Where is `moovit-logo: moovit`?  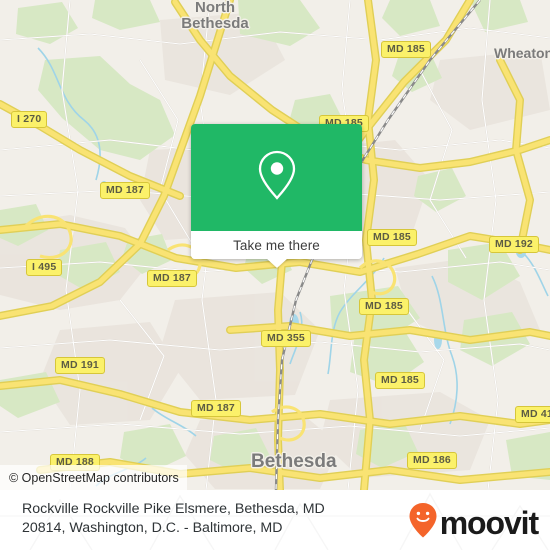
moovit-logo: moovit is located at coordinates (473, 522).